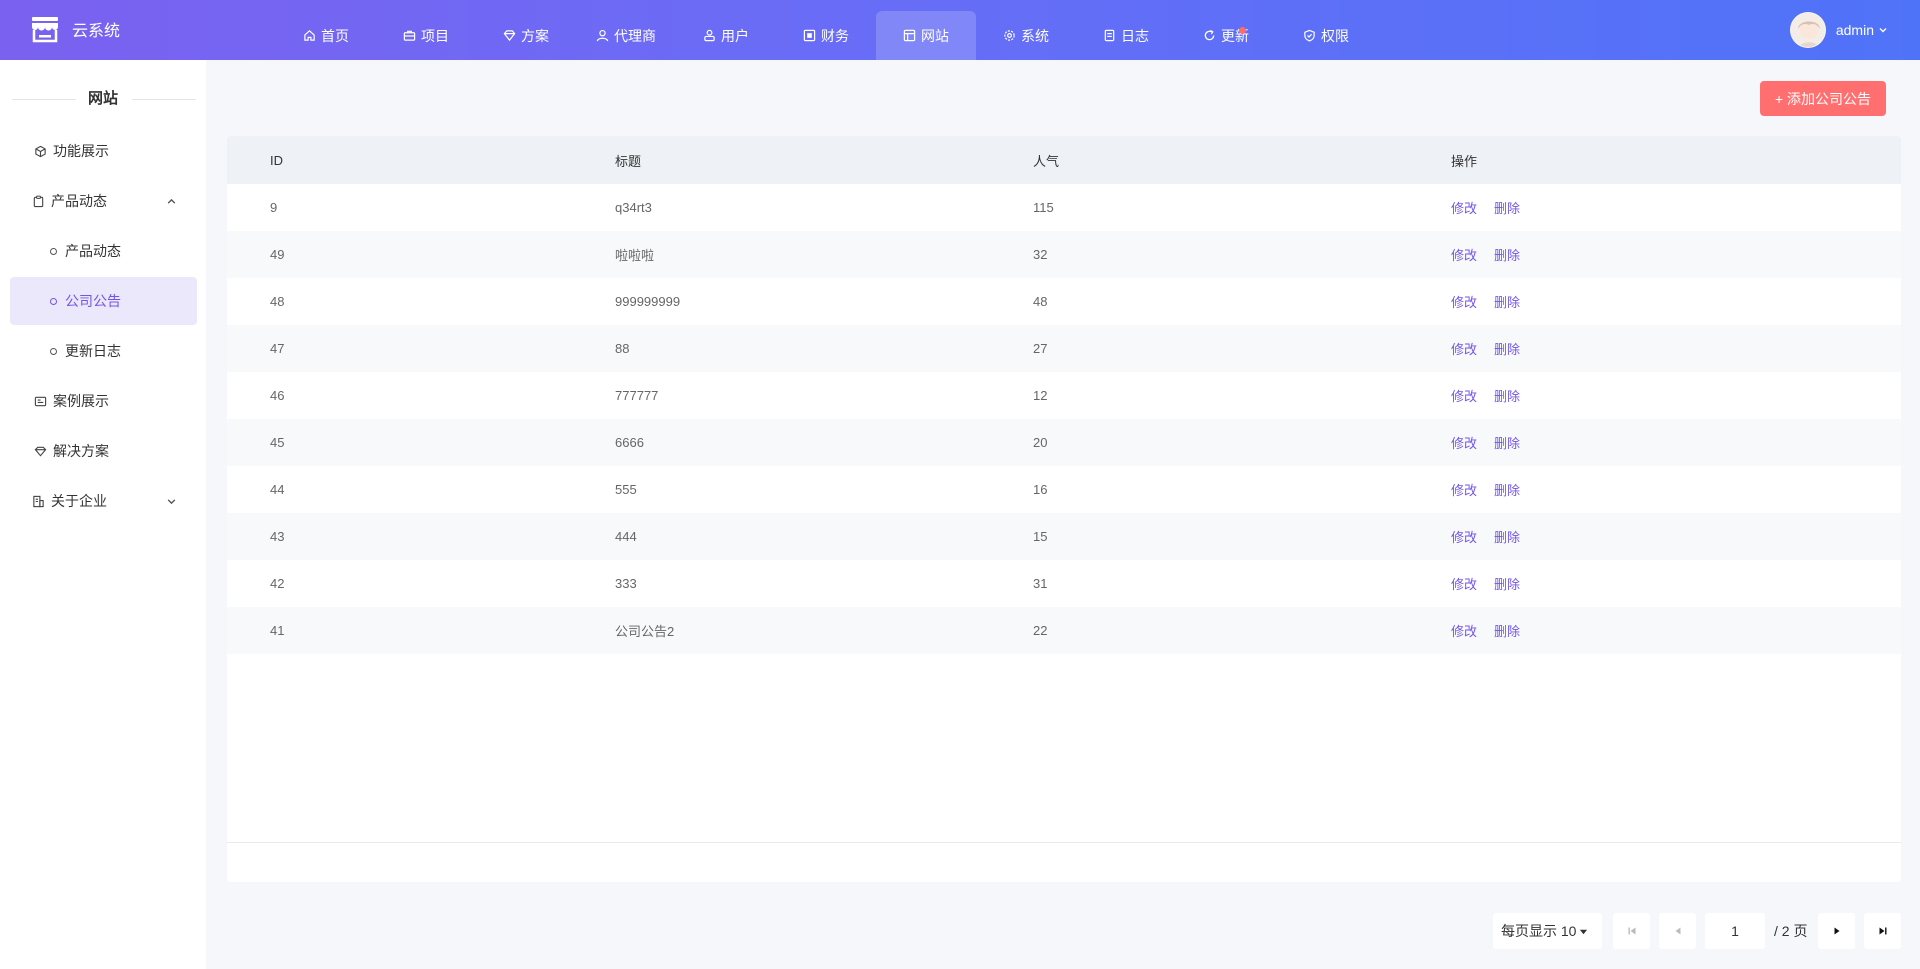  Describe the element at coordinates (1126, 35) in the screenshot. I see `nav-logs: 日志` at that location.